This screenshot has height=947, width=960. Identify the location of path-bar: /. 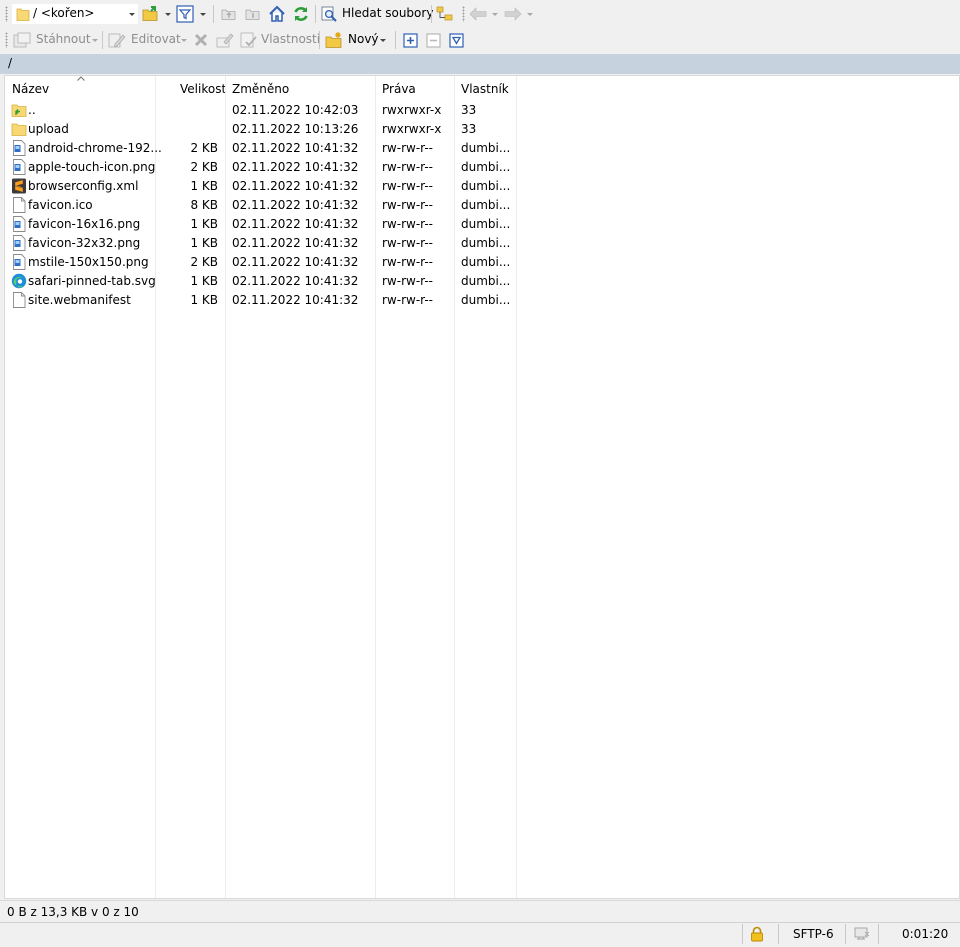
(480, 64).